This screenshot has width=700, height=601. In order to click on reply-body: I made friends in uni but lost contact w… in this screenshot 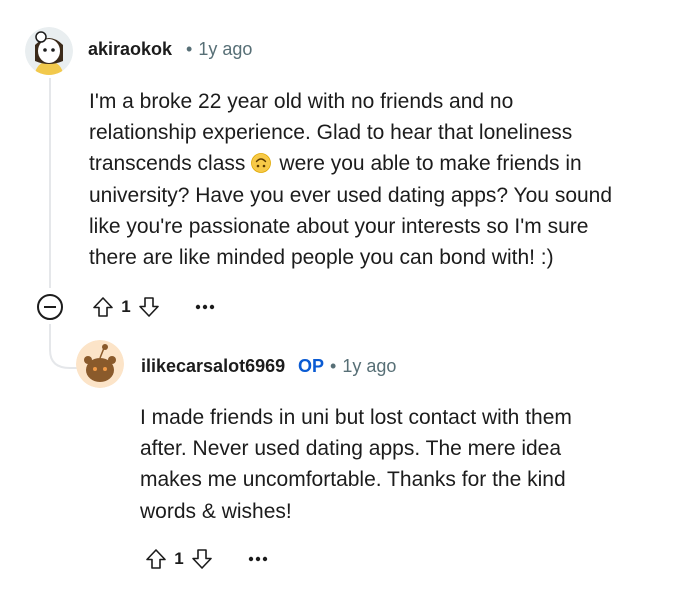, I will do `click(356, 464)`.